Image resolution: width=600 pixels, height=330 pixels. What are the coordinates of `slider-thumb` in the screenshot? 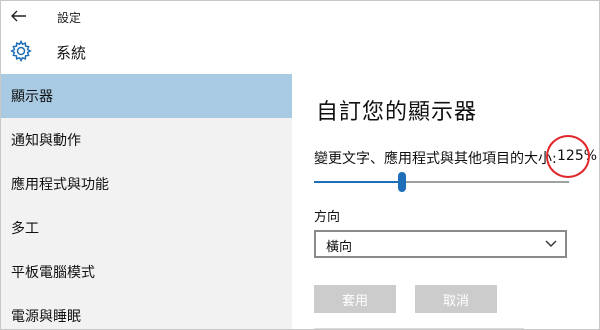 It's located at (402, 182).